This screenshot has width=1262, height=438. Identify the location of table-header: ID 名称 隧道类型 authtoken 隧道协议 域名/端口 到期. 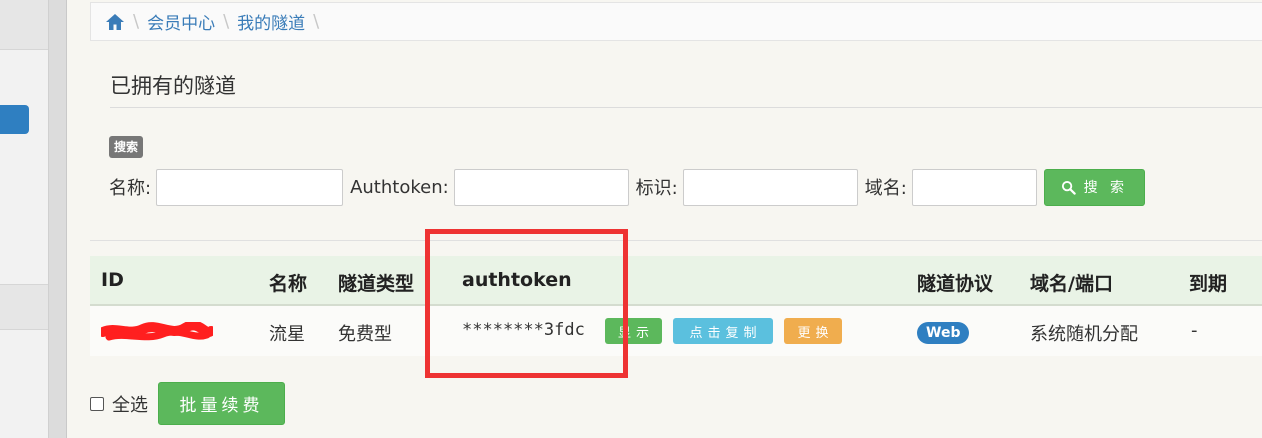
(676, 281).